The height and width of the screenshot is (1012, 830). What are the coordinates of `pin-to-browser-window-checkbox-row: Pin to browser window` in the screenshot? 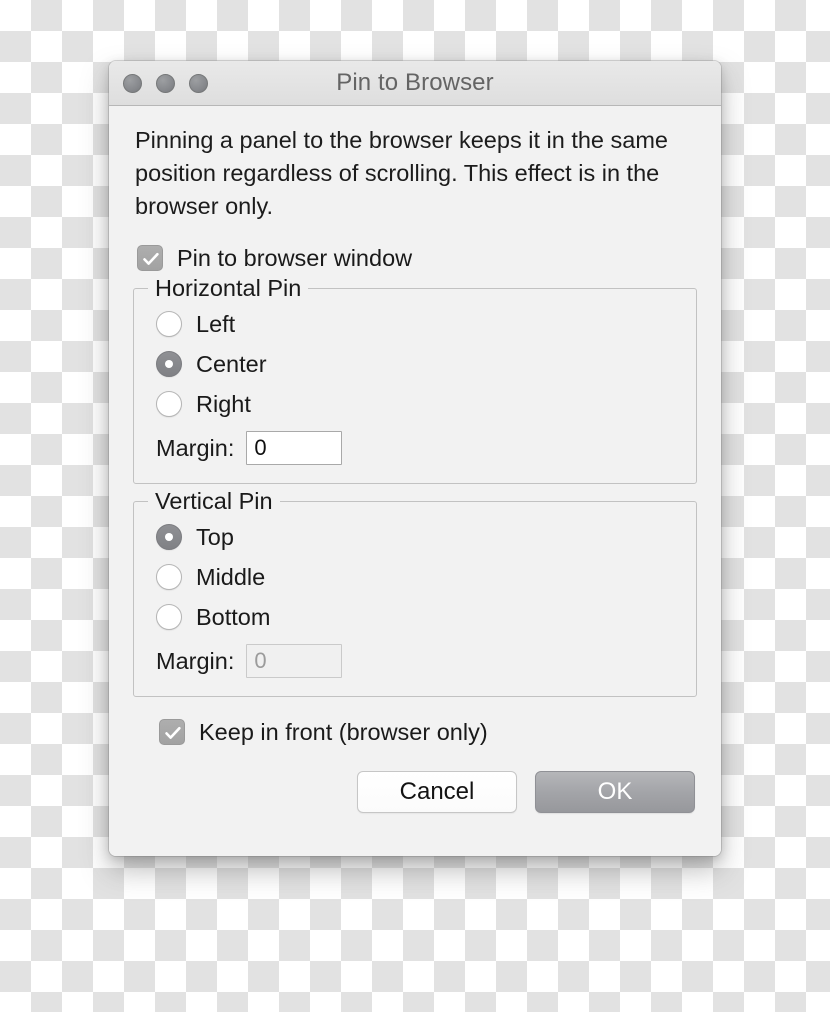 It's located at (418, 258).